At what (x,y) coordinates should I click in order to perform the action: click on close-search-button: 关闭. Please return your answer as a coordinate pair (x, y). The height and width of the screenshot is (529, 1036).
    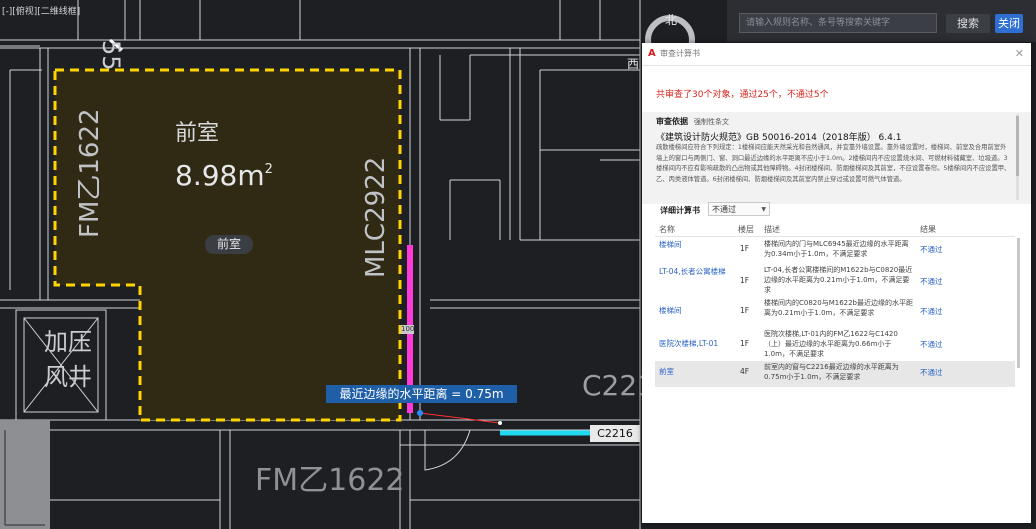
    Looking at the image, I should click on (1009, 23).